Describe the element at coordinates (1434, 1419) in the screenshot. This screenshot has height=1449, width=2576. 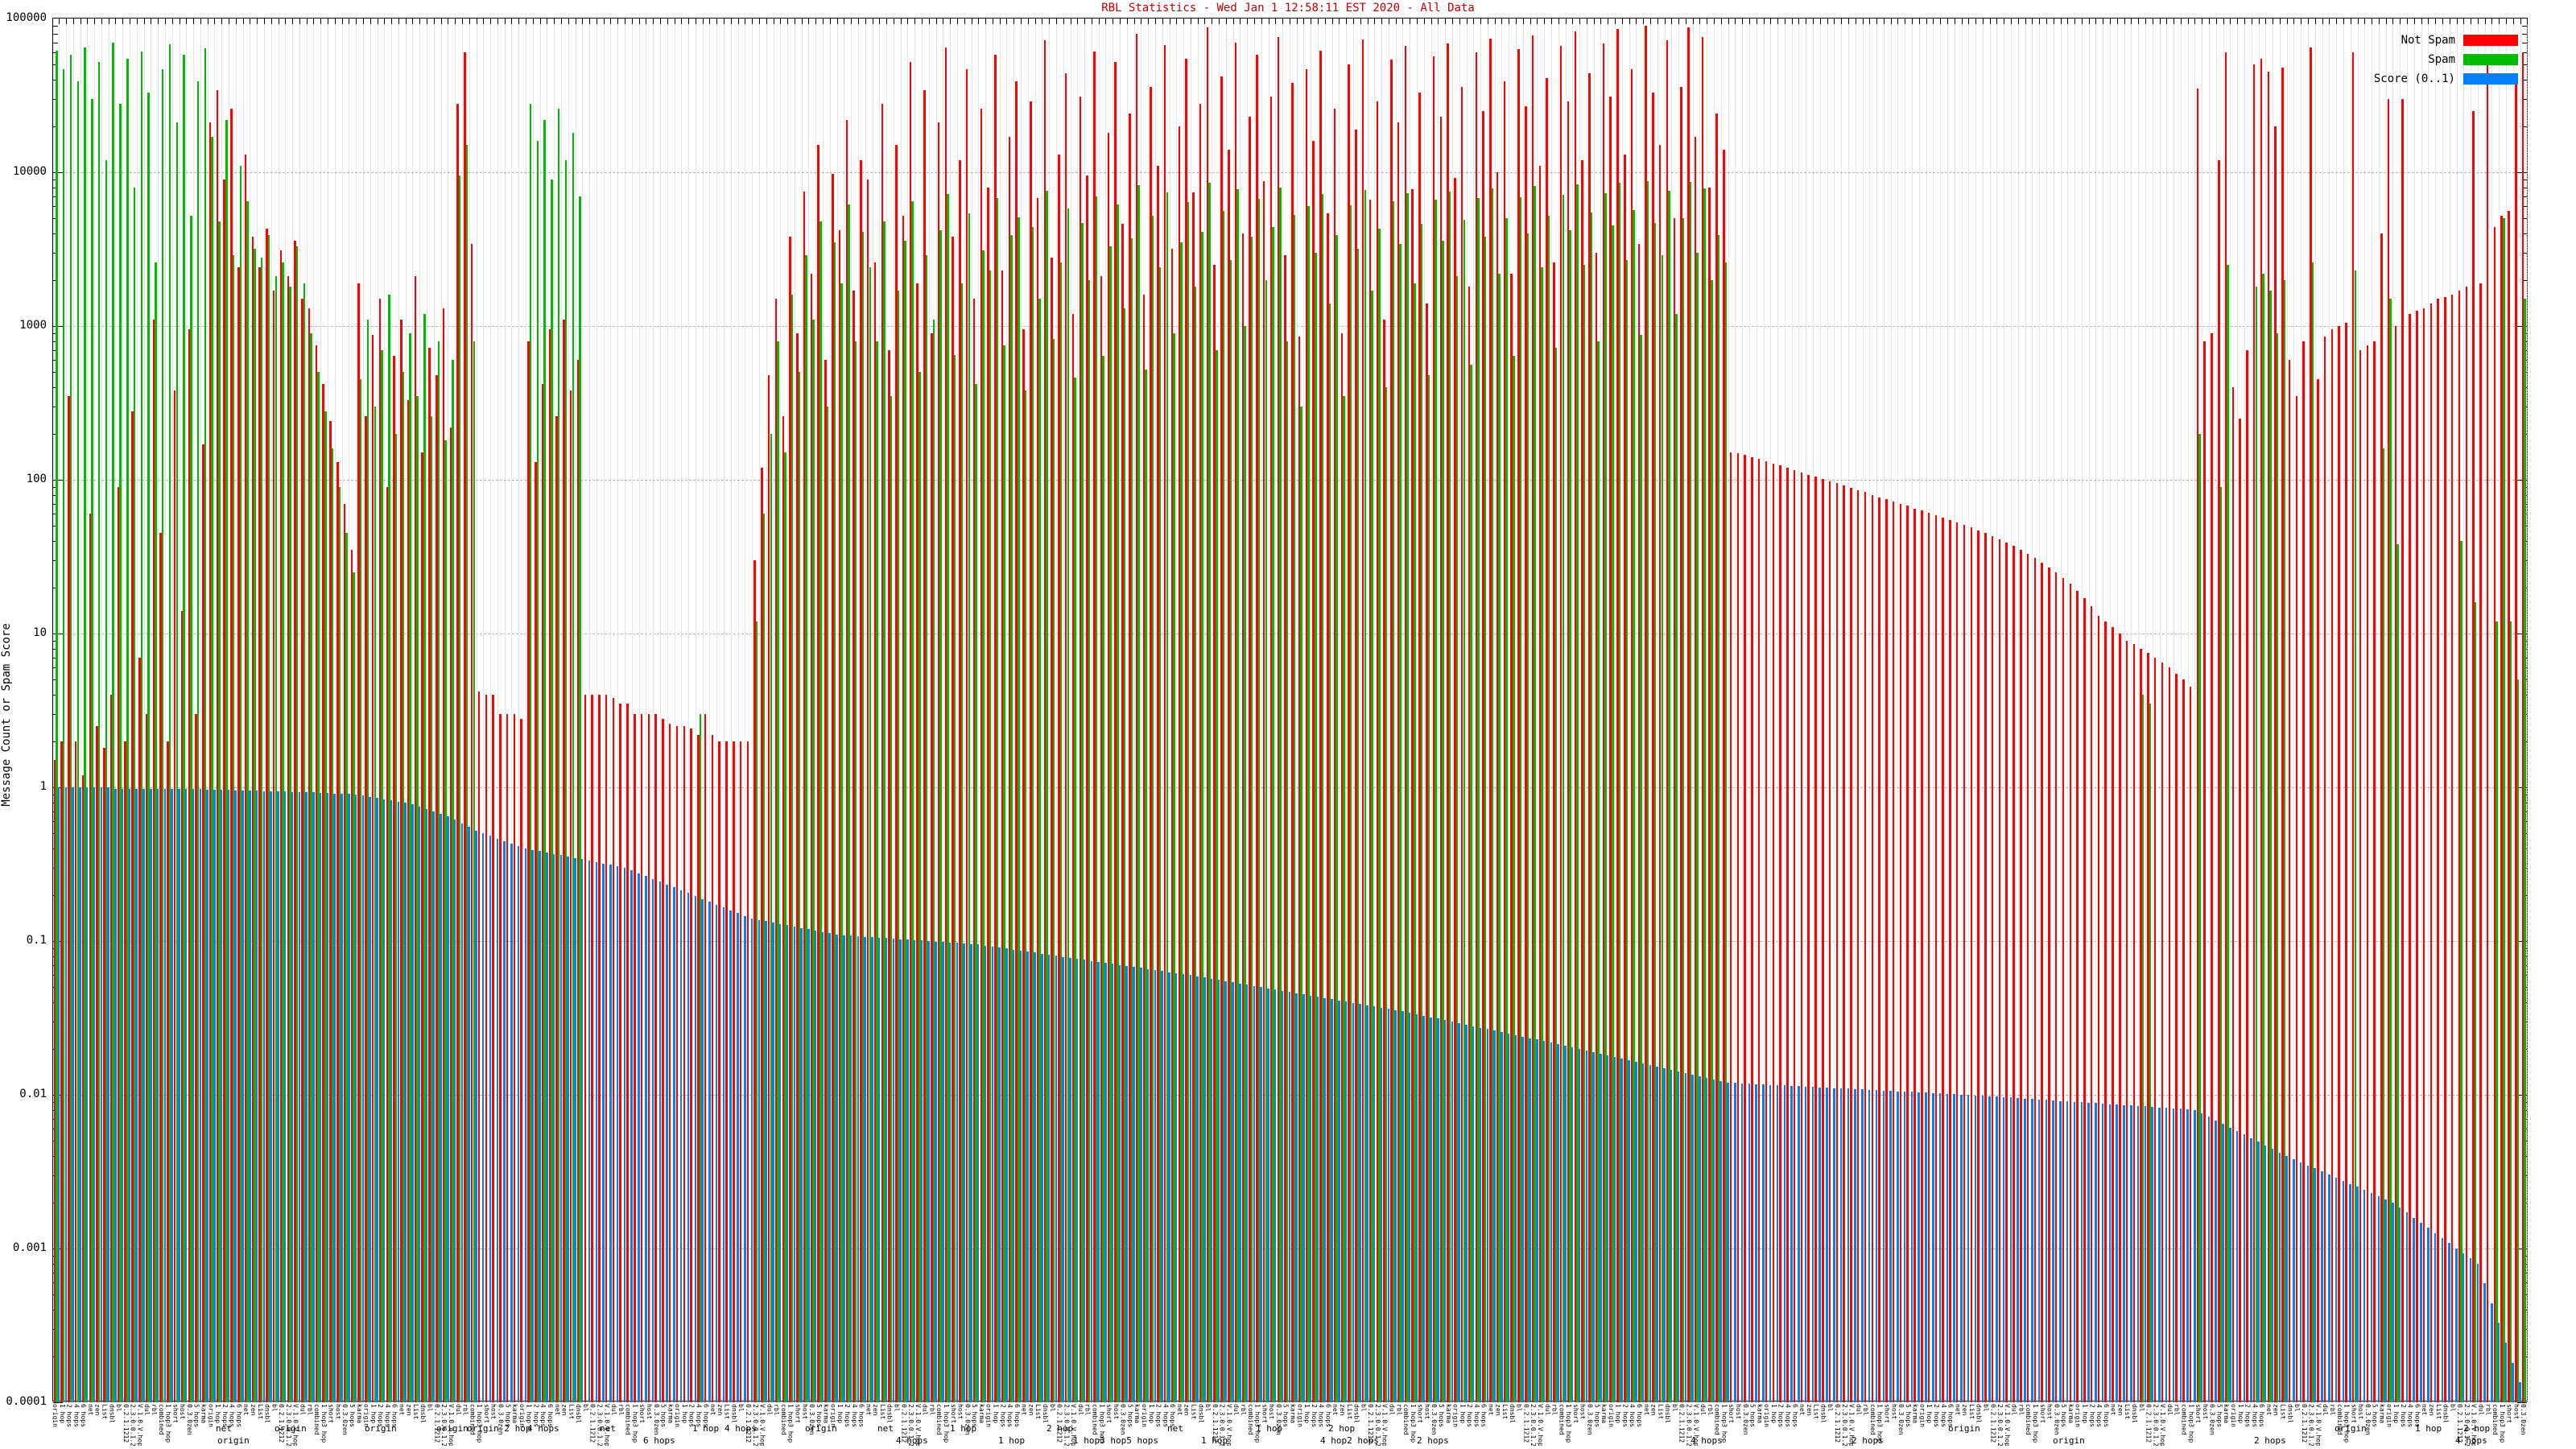
I see `x-tick-label: 0.3.0zen` at that location.